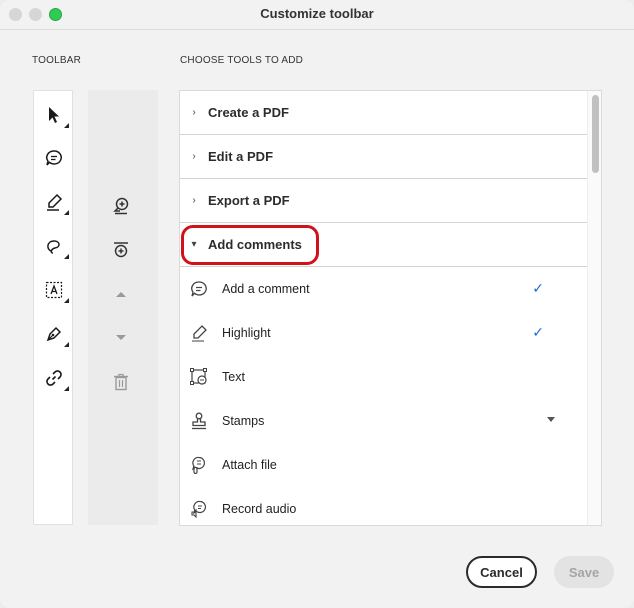 The height and width of the screenshot is (608, 634). What do you see at coordinates (259, 509) in the screenshot?
I see `tool-label: Record audio` at bounding box center [259, 509].